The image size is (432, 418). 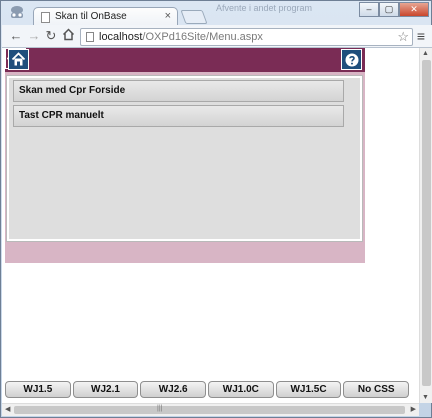 What do you see at coordinates (38, 389) in the screenshot?
I see `css-wj15-button: WJ1.5` at bounding box center [38, 389].